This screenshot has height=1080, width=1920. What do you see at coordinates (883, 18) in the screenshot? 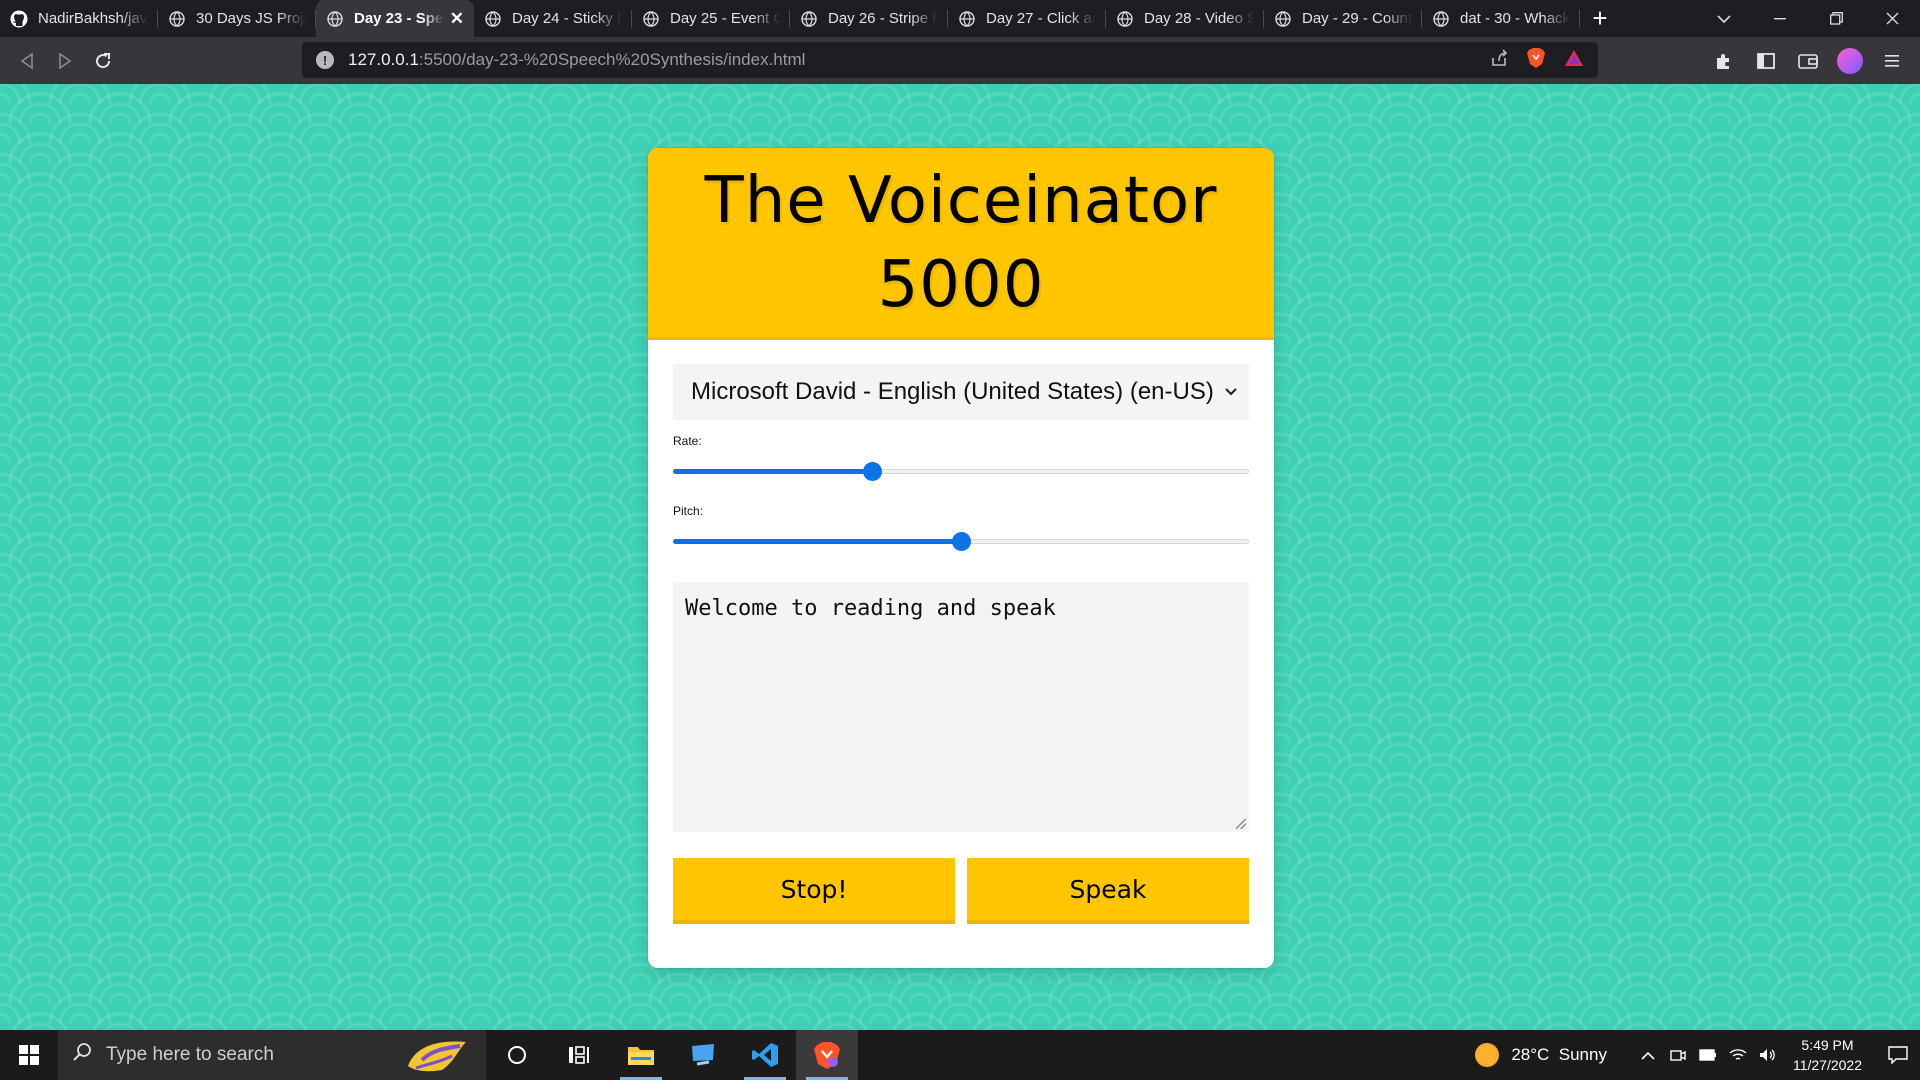
I see `tab-title: Day 26 - Stripe F` at bounding box center [883, 18].